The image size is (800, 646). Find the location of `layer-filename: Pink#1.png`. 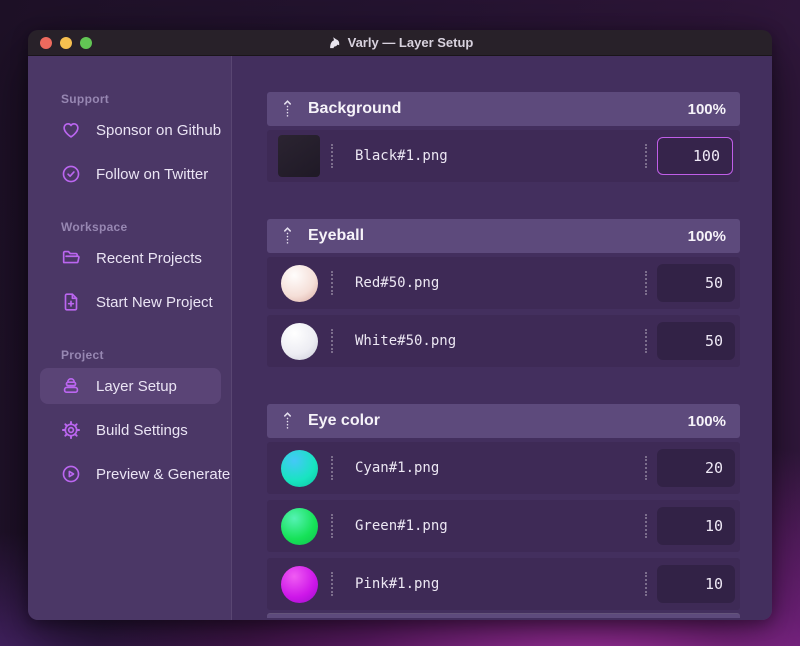

layer-filename: Pink#1.png is located at coordinates (397, 584).